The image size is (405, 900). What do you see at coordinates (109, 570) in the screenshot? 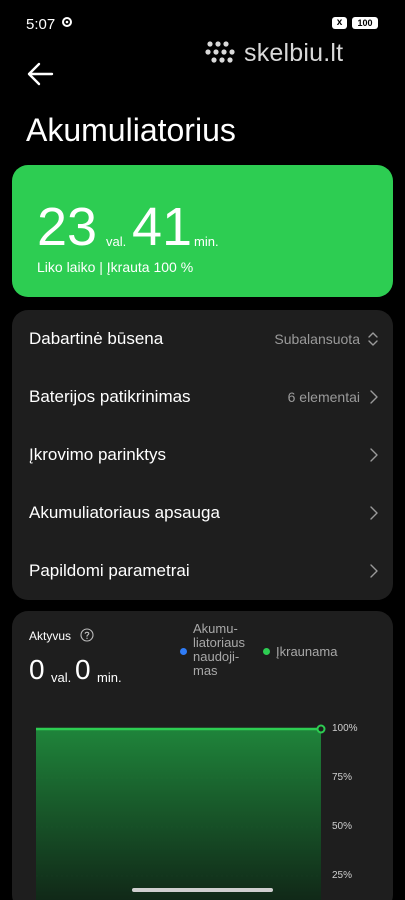
I see `settings-row-label: Papildomi parametrai` at bounding box center [109, 570].